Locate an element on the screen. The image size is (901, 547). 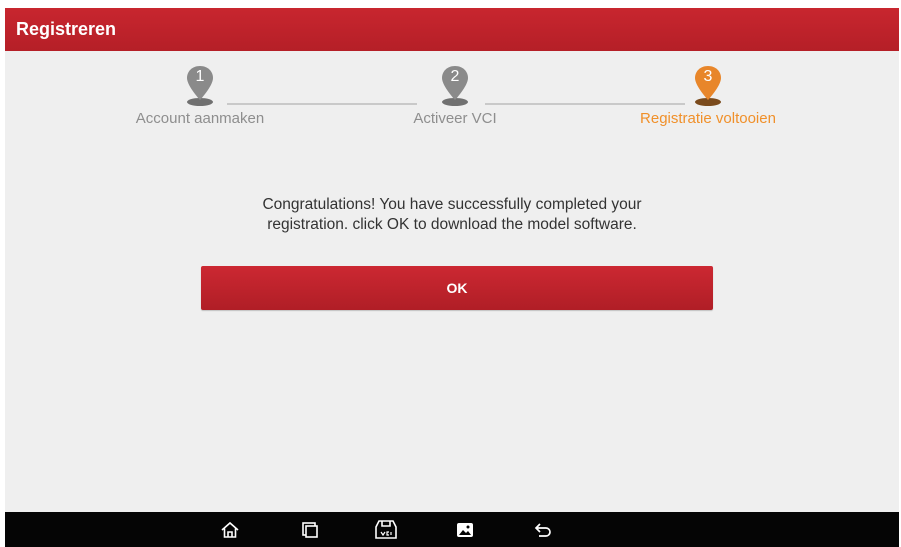
map-pin-icon: 1 is located at coordinates (200, 85).